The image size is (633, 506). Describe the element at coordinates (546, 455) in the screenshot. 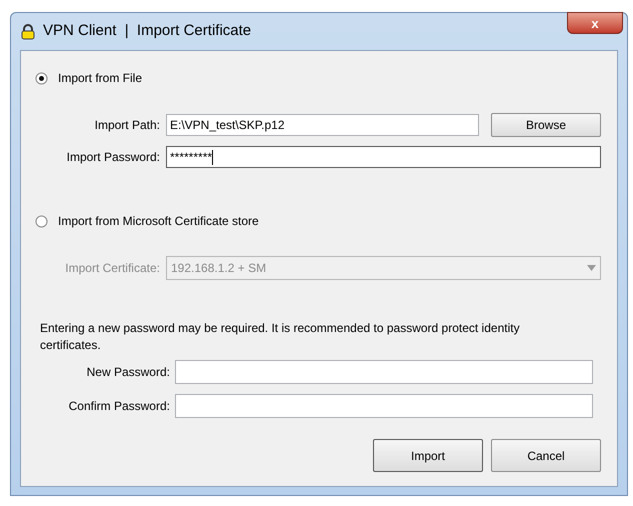

I see `cancel-button: Cancel` at that location.